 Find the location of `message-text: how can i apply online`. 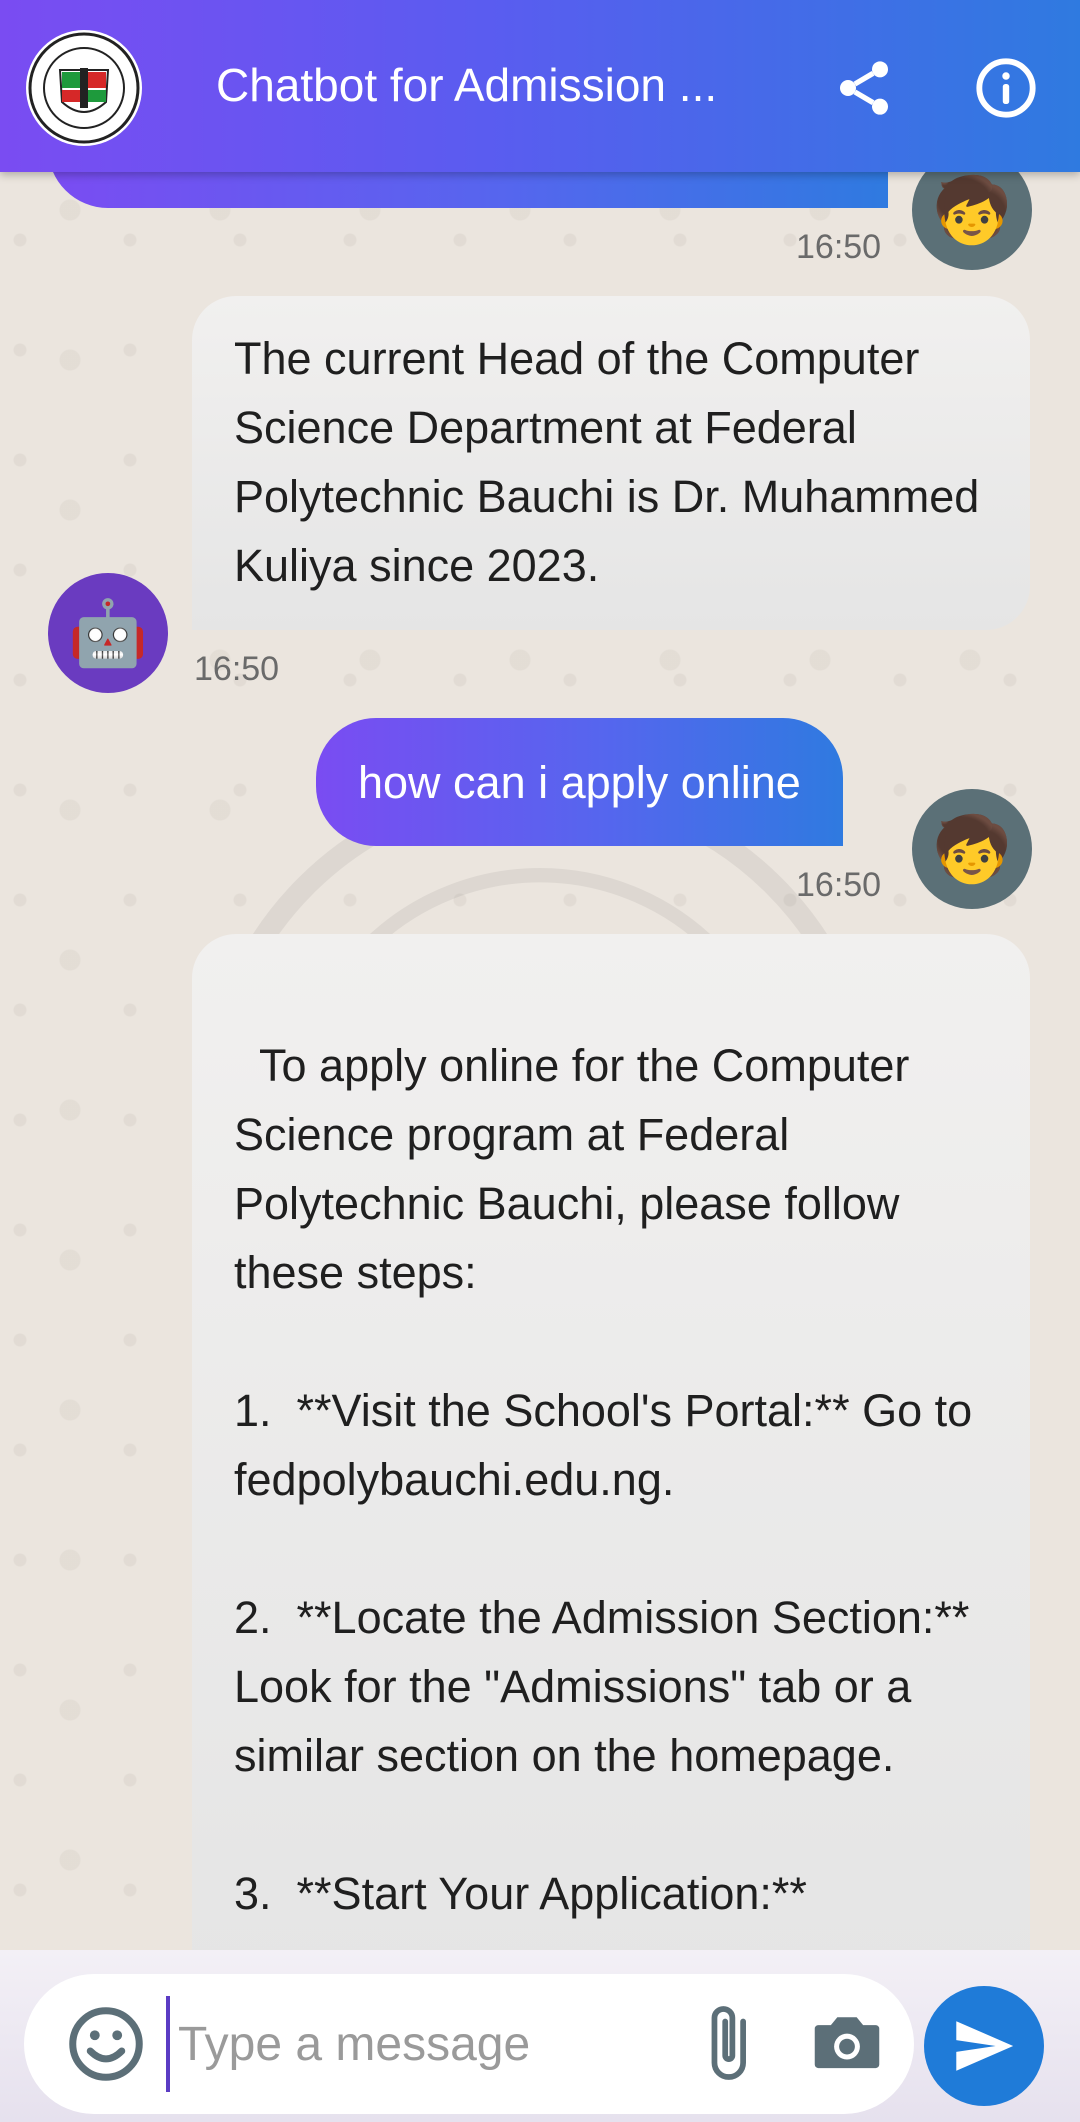

message-text: how can i apply online is located at coordinates (579, 782).